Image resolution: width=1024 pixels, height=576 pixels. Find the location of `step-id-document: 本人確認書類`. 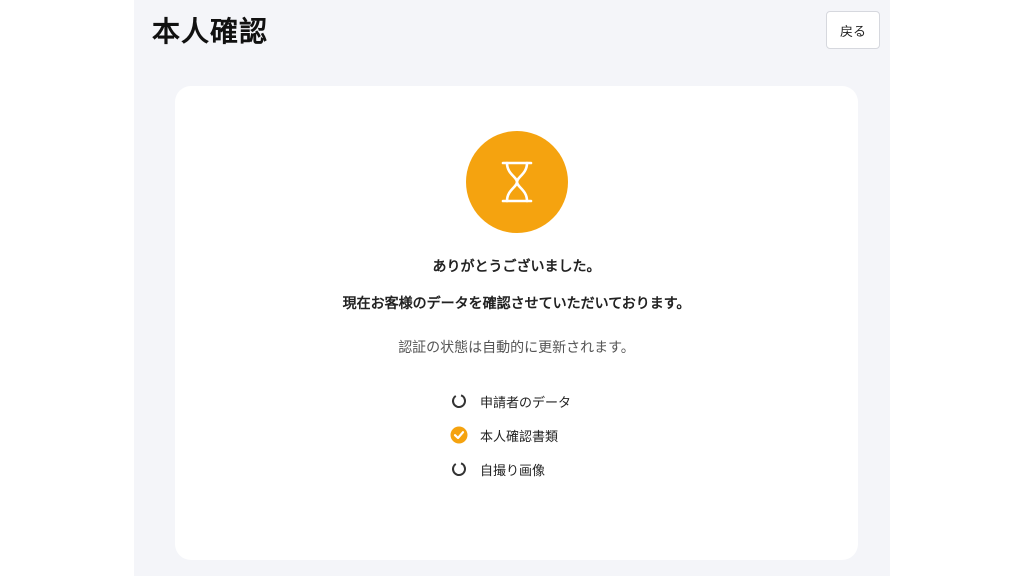

step-id-document: 本人確認書類 is located at coordinates (560, 435).